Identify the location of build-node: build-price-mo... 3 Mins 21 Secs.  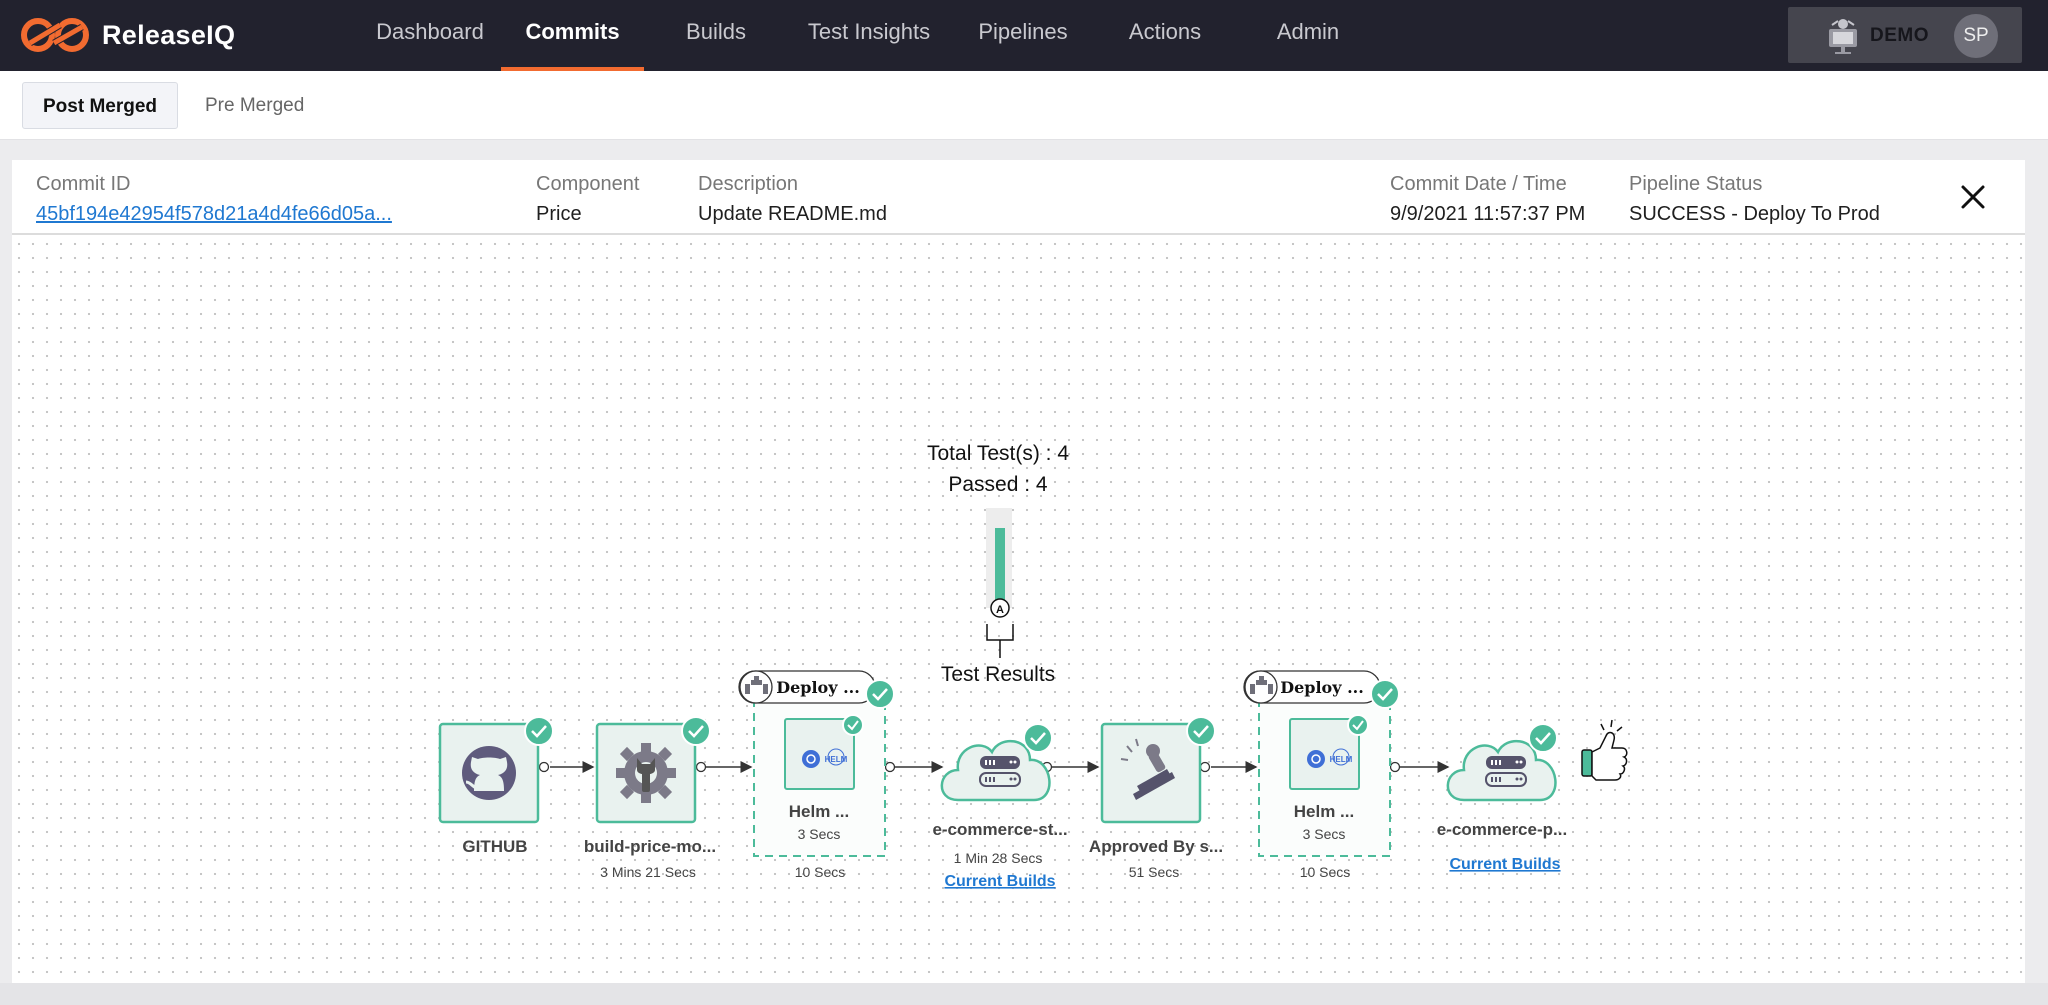
(650, 798).